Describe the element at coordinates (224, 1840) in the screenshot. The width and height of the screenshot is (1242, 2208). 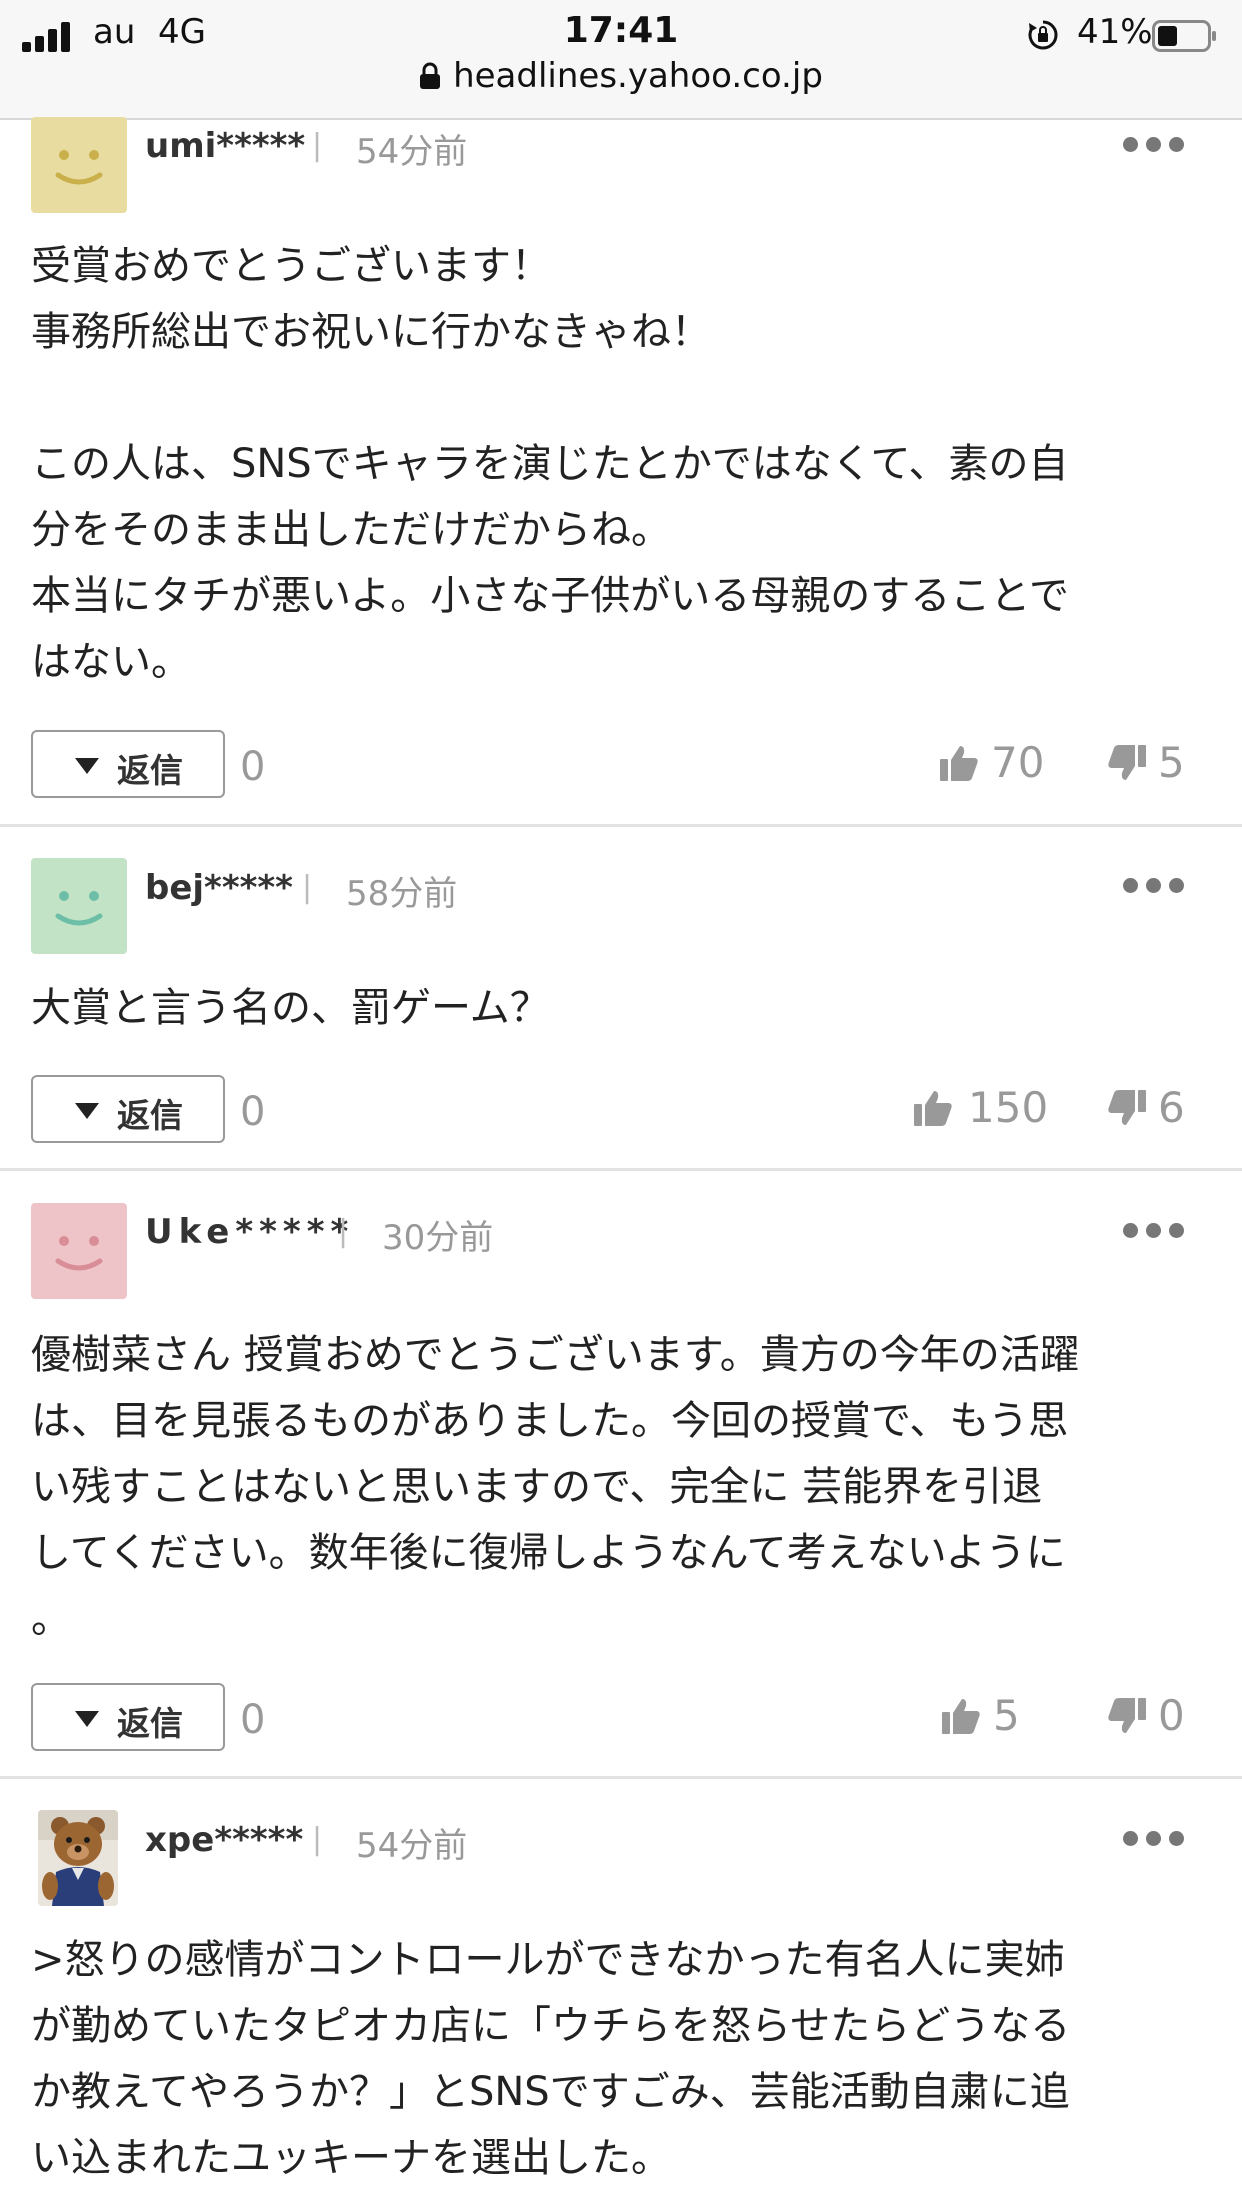
I see `user-name: xpe*****` at that location.